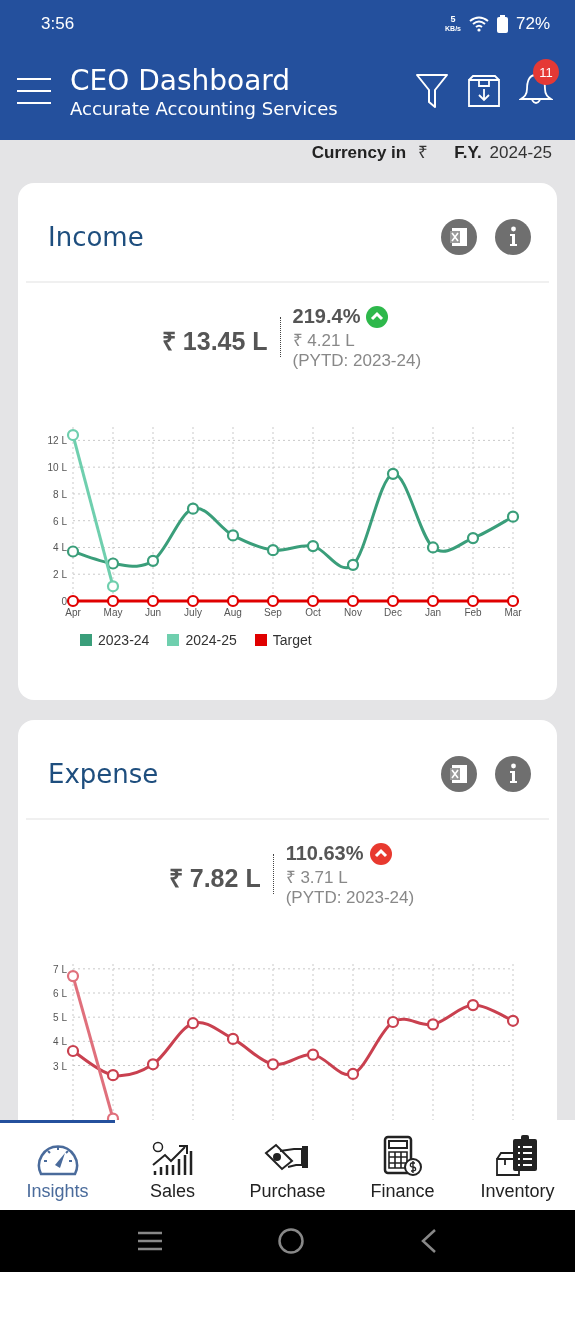  What do you see at coordinates (513, 612) in the screenshot?
I see `x-axis-label: Mar` at bounding box center [513, 612].